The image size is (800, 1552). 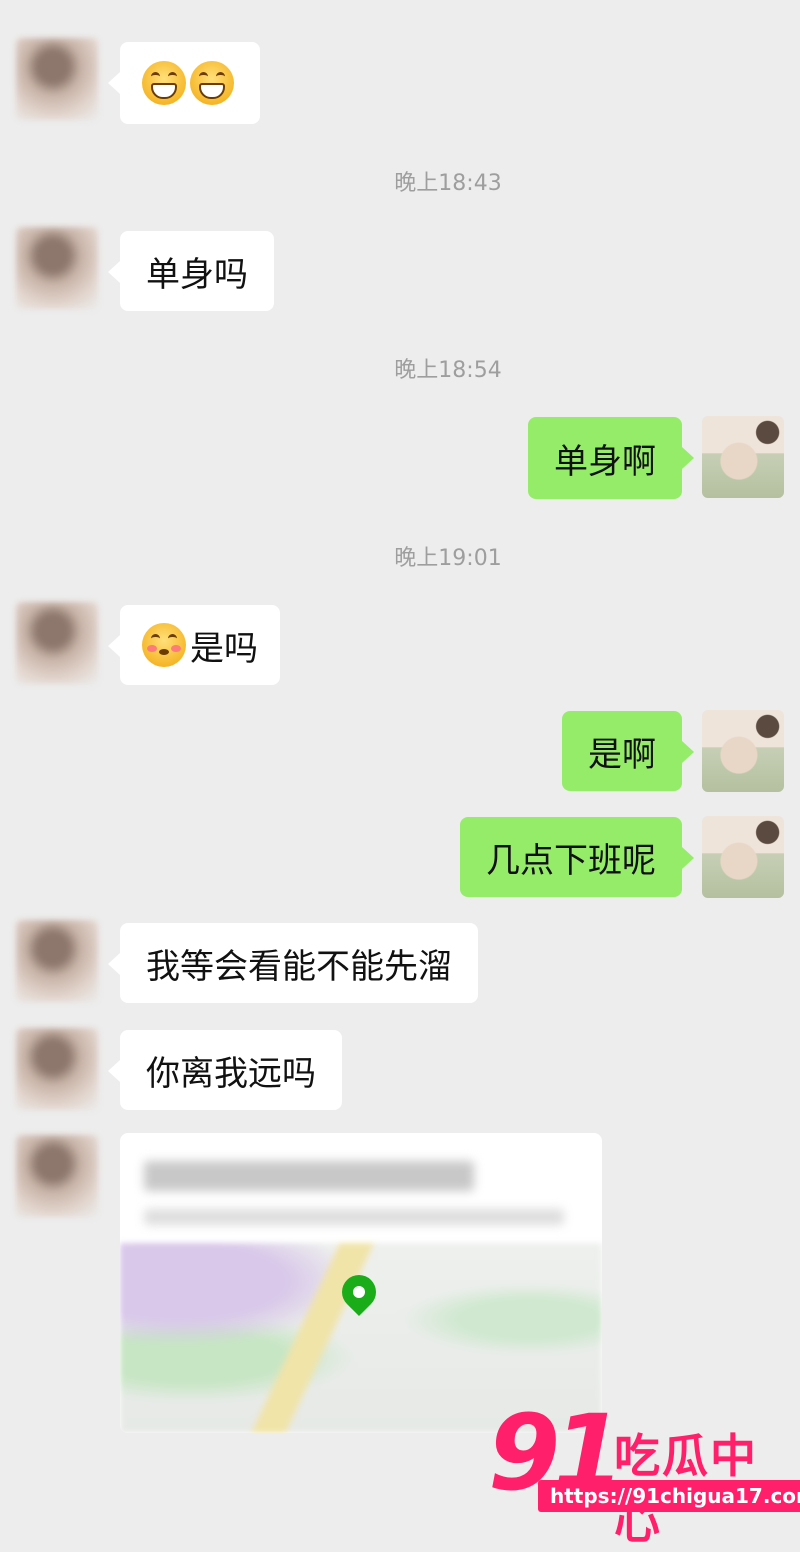 What do you see at coordinates (361, 1283) in the screenshot?
I see `location-card` at bounding box center [361, 1283].